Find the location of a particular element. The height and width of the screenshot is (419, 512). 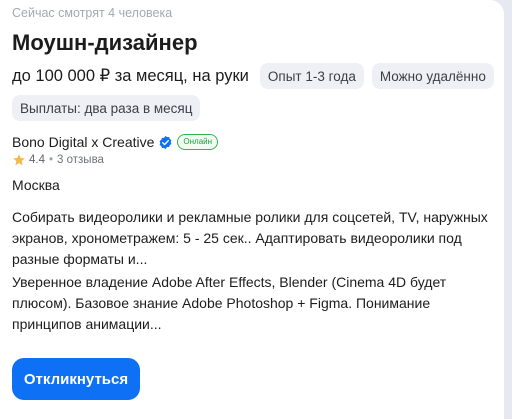

company-row: Bono Digital x Creative Онлайн is located at coordinates (115, 142).